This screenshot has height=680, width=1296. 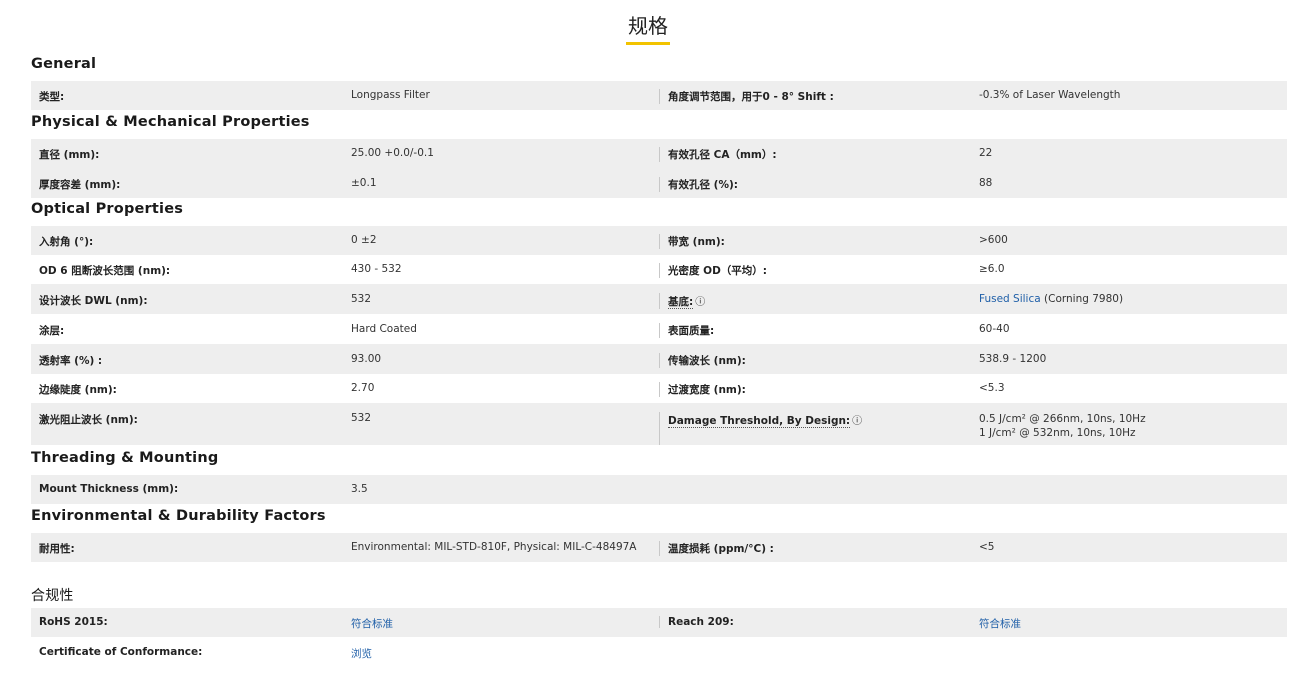 I want to click on spec-value: >600, so click(x=993, y=240).